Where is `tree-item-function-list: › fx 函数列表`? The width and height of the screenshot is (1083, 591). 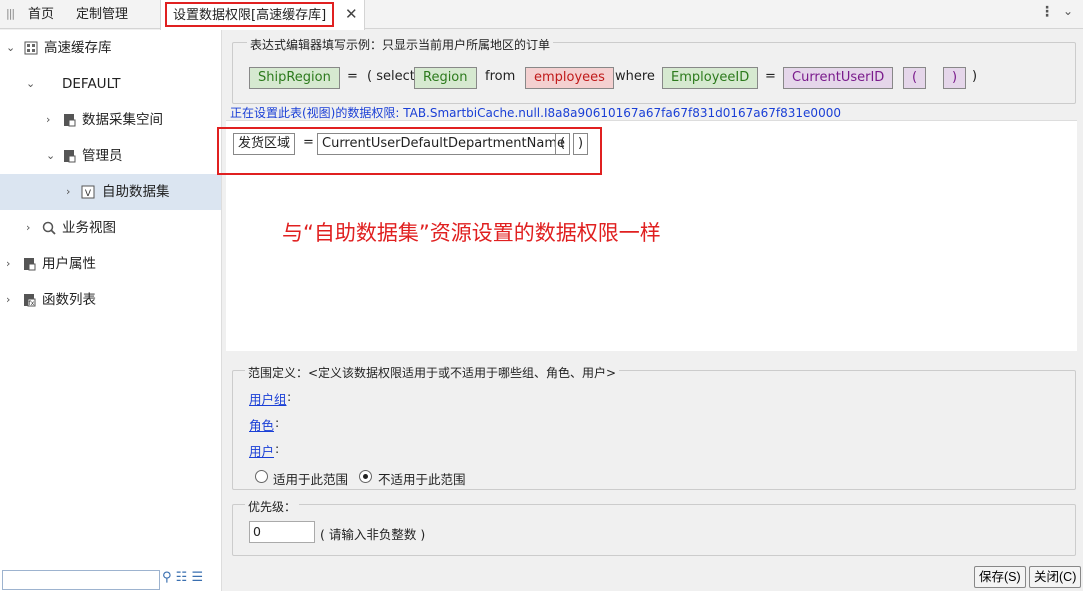 tree-item-function-list: › fx 函数列表 is located at coordinates (110, 300).